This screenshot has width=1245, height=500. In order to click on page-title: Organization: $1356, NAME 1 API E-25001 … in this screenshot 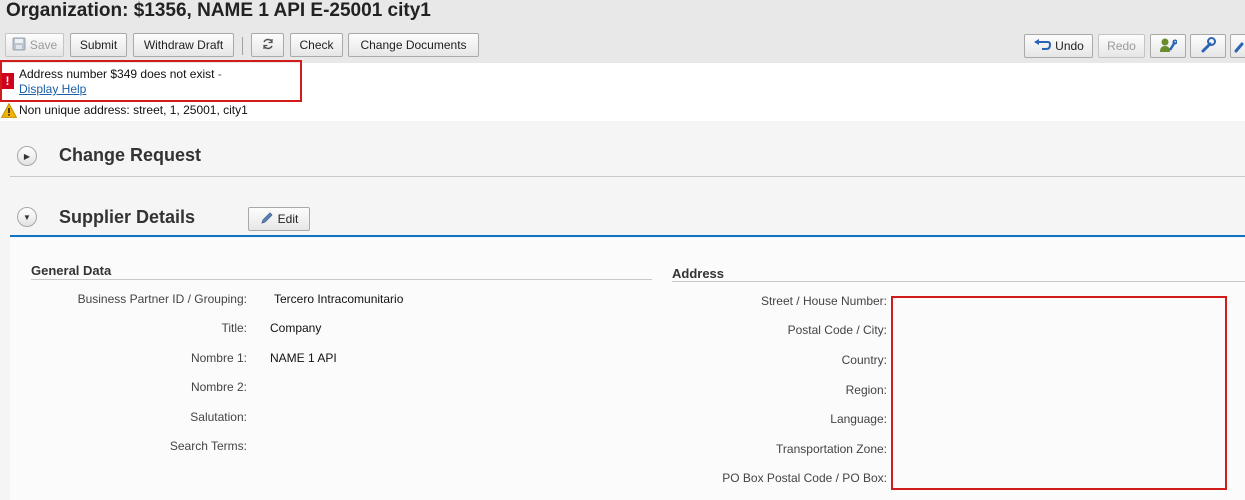, I will do `click(218, 10)`.